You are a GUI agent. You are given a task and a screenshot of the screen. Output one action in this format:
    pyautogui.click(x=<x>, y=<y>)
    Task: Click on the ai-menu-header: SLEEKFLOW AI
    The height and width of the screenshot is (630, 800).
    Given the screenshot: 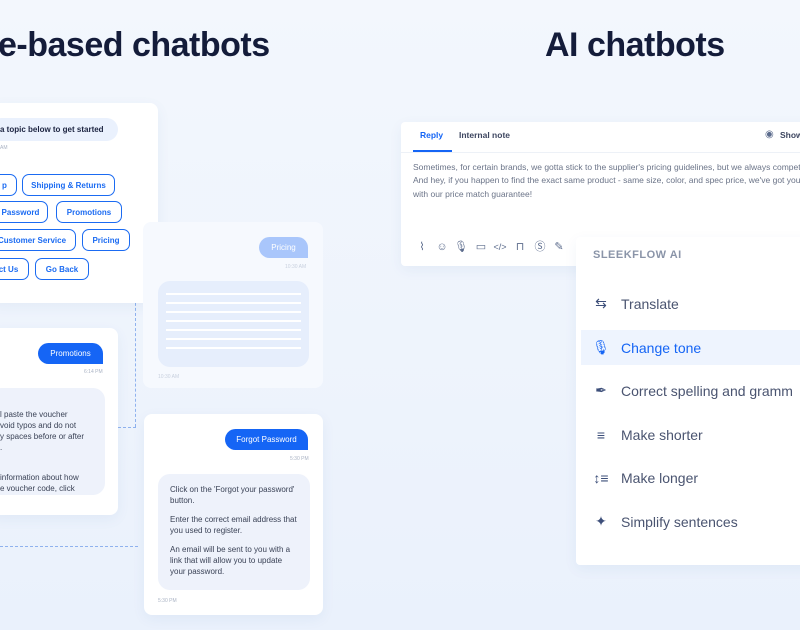 What is the action you would take?
    pyautogui.click(x=637, y=255)
    